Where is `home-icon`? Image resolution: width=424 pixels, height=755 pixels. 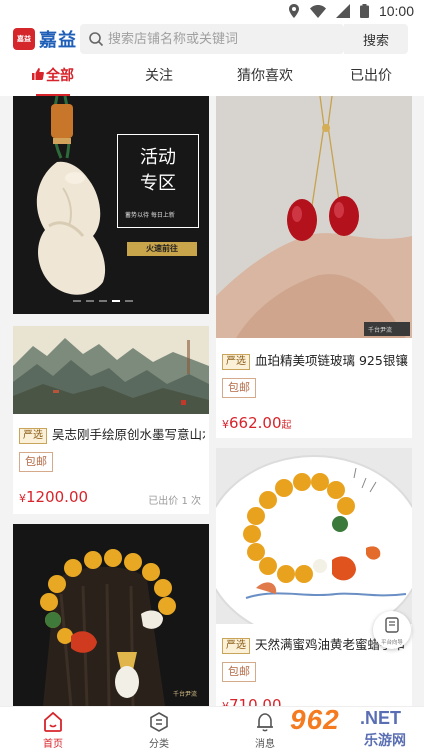
home-icon is located at coordinates (53, 721).